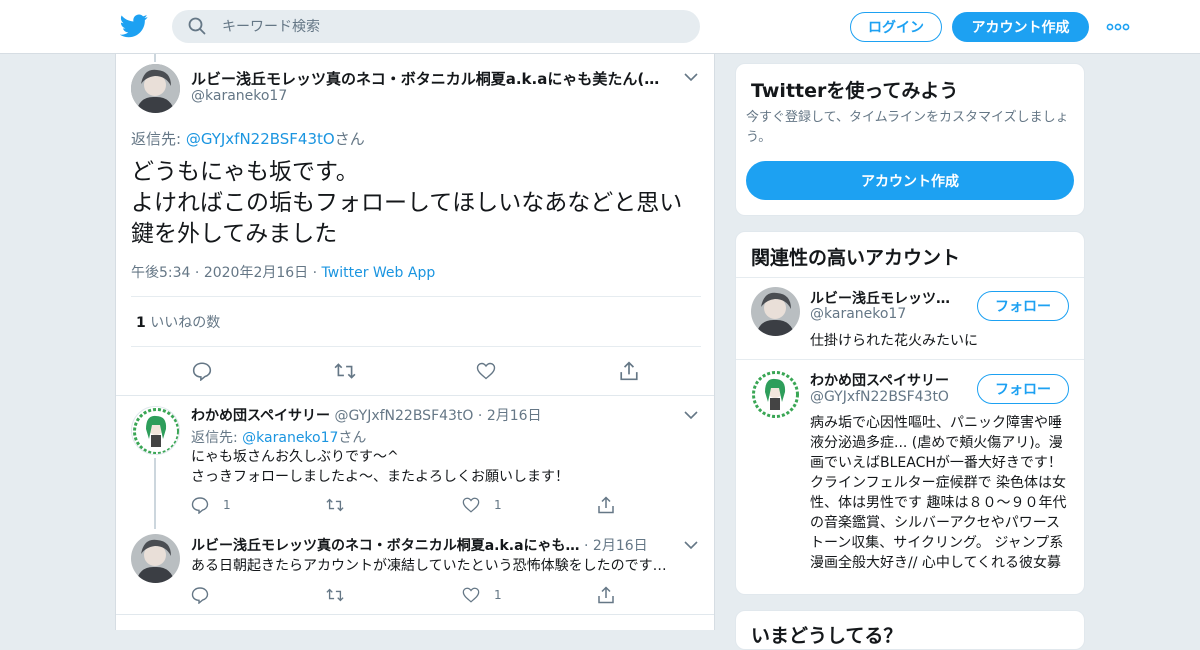 This screenshot has height=650, width=1200. Describe the element at coordinates (185, 323) in the screenshot. I see `likes-label: いいねの数` at that location.